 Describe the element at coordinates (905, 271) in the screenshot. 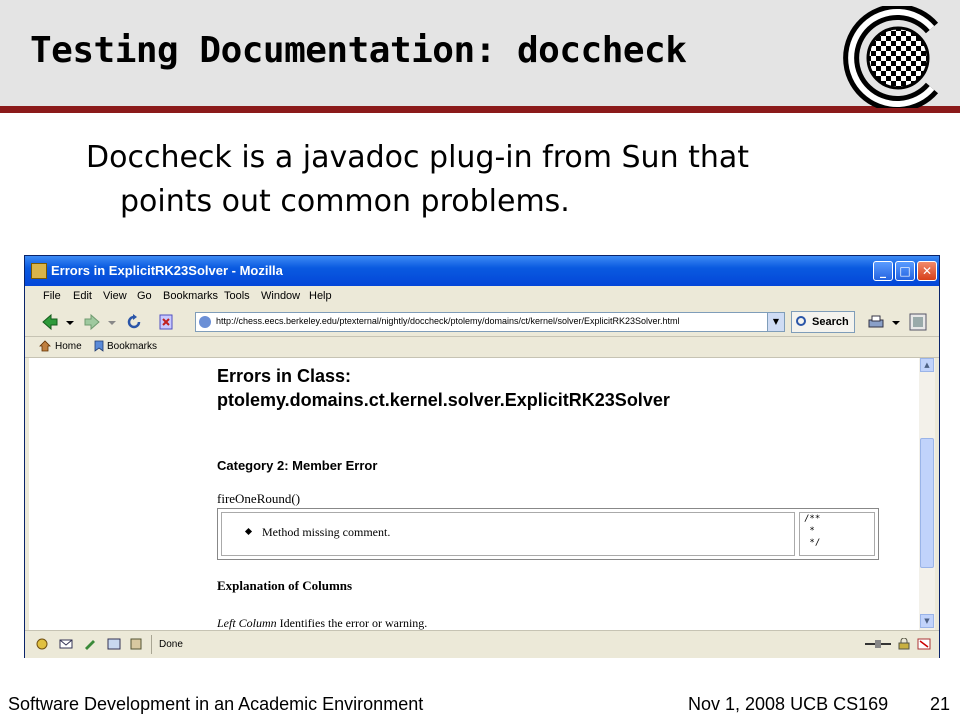

I see `maximize-button: □` at that location.